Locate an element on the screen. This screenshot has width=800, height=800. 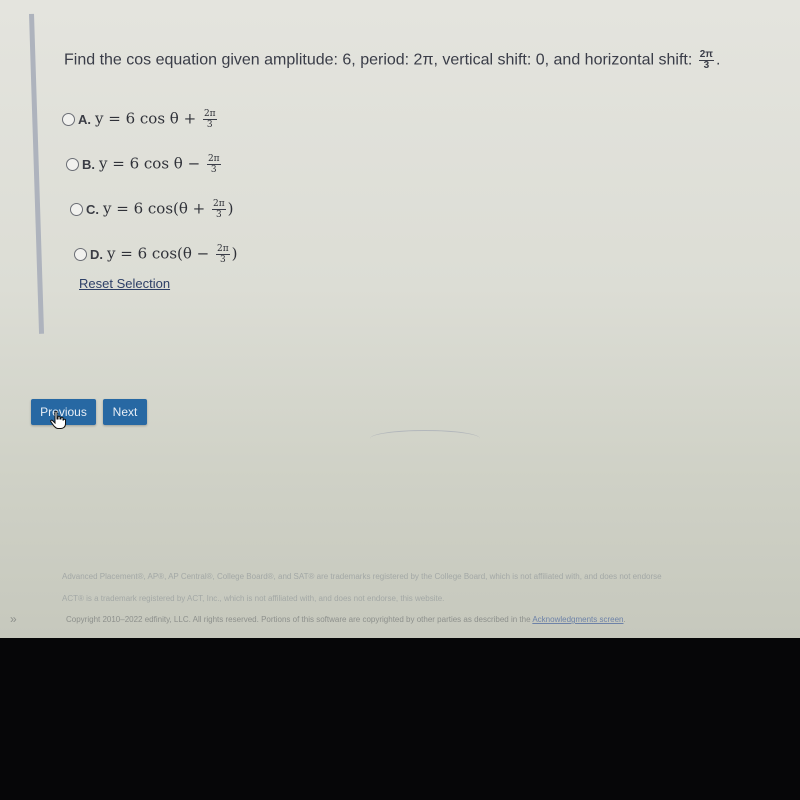
option-a: A. y = 6 cos θ + 2π 3 is located at coordinates (150, 119).